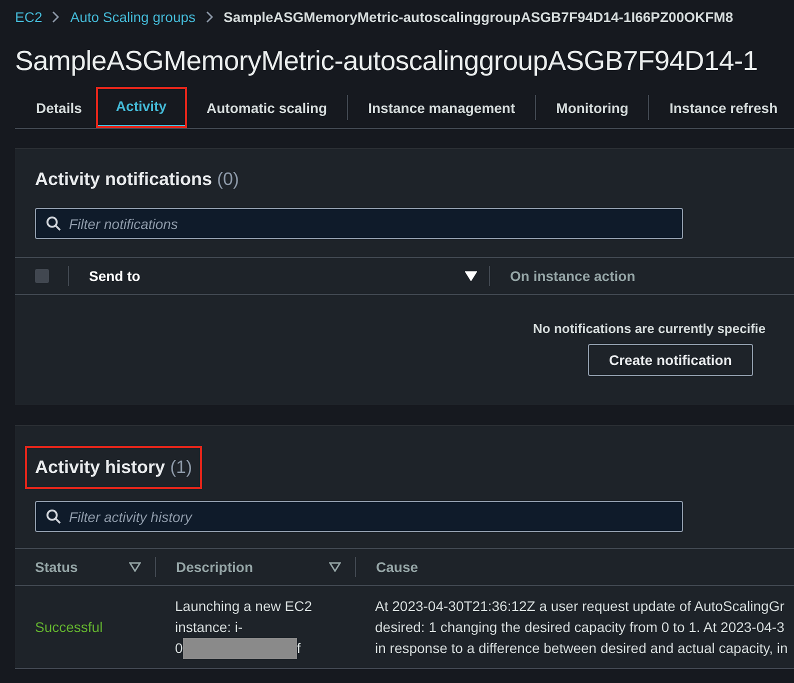  Describe the element at coordinates (133, 17) in the screenshot. I see `breadcrumb-link: Auto Scaling groups` at that location.